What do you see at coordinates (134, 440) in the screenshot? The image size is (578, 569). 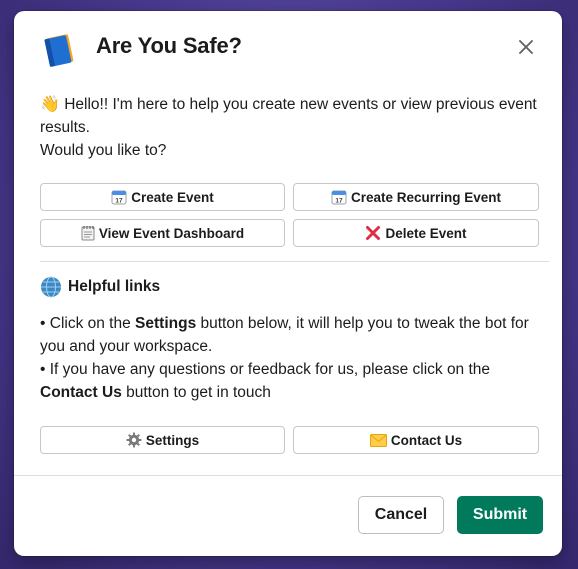 I see `gear-icon` at bounding box center [134, 440].